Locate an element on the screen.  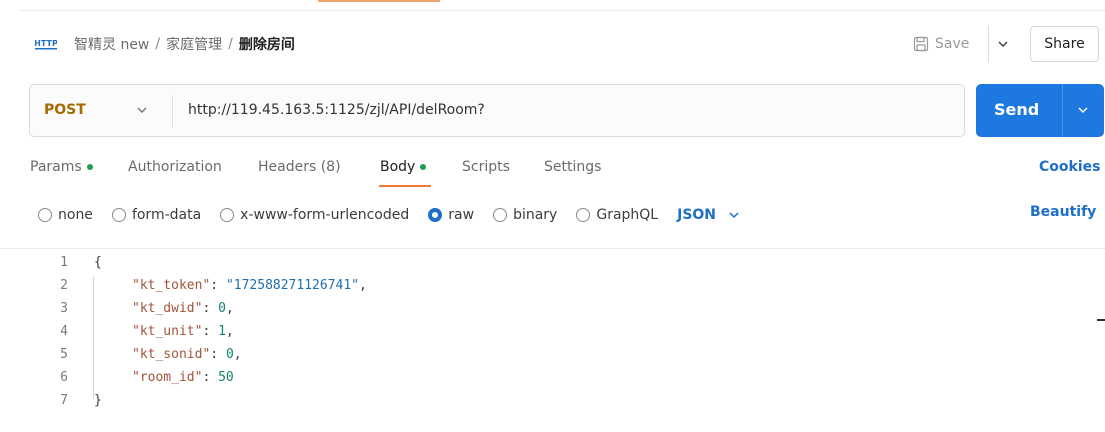
method-select: POST is located at coordinates (65, 110).